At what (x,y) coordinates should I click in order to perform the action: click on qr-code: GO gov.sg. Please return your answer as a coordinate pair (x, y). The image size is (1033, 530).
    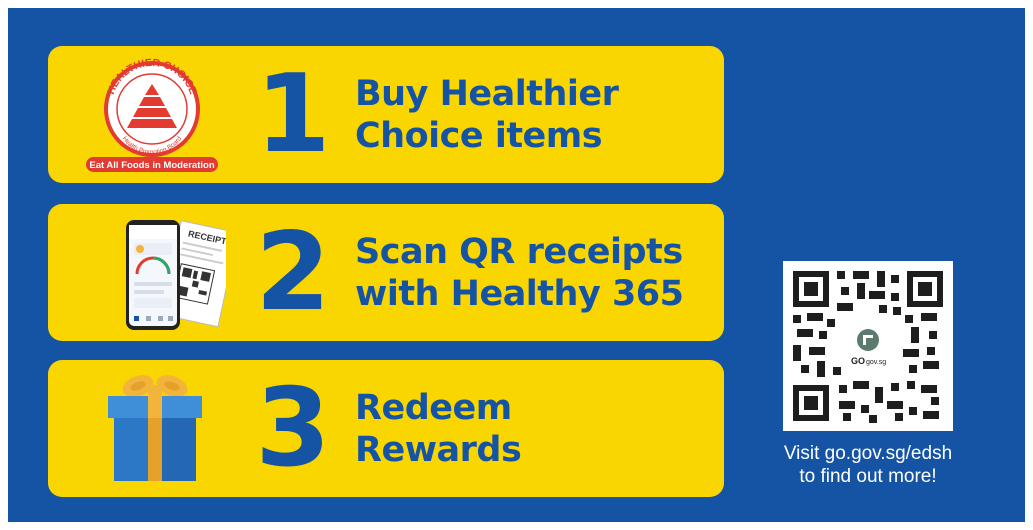
    Looking at the image, I should click on (868, 346).